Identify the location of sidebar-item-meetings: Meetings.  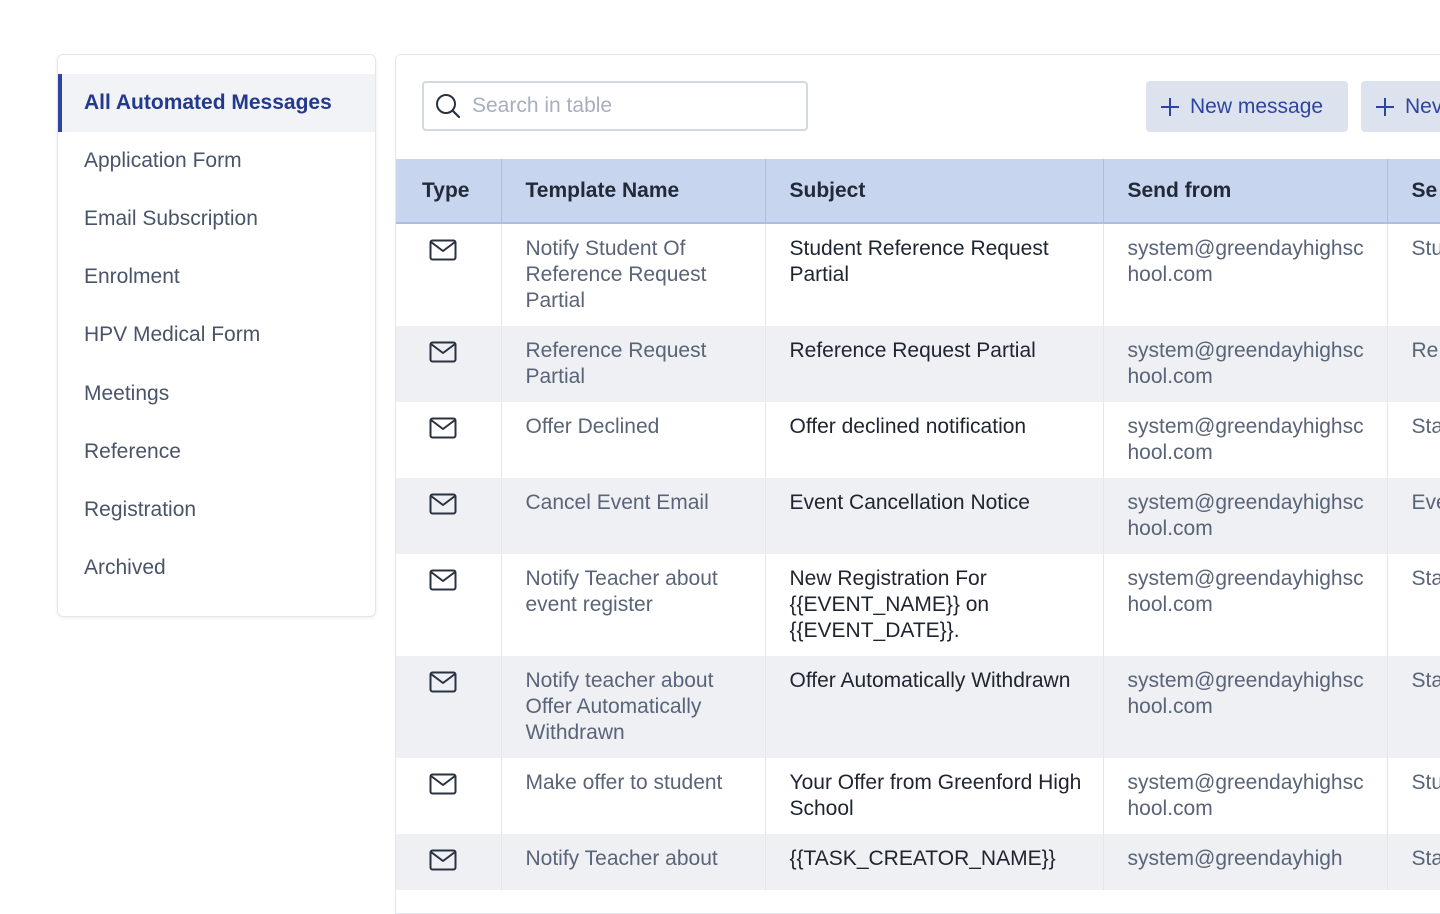
(216, 394).